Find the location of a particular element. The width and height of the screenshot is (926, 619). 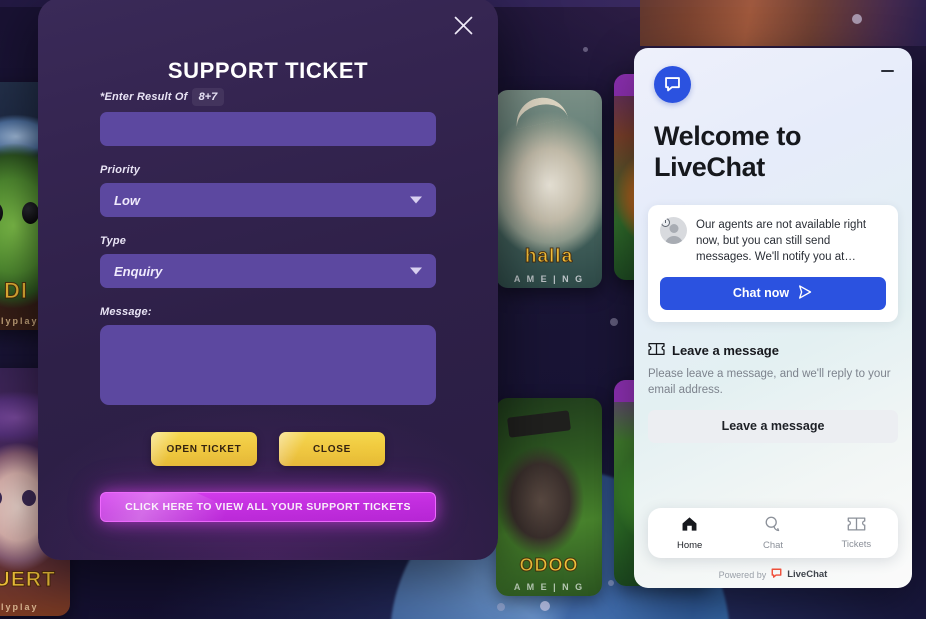

livechat-nav: Home Chat Tickets is located at coordinates (773, 533).